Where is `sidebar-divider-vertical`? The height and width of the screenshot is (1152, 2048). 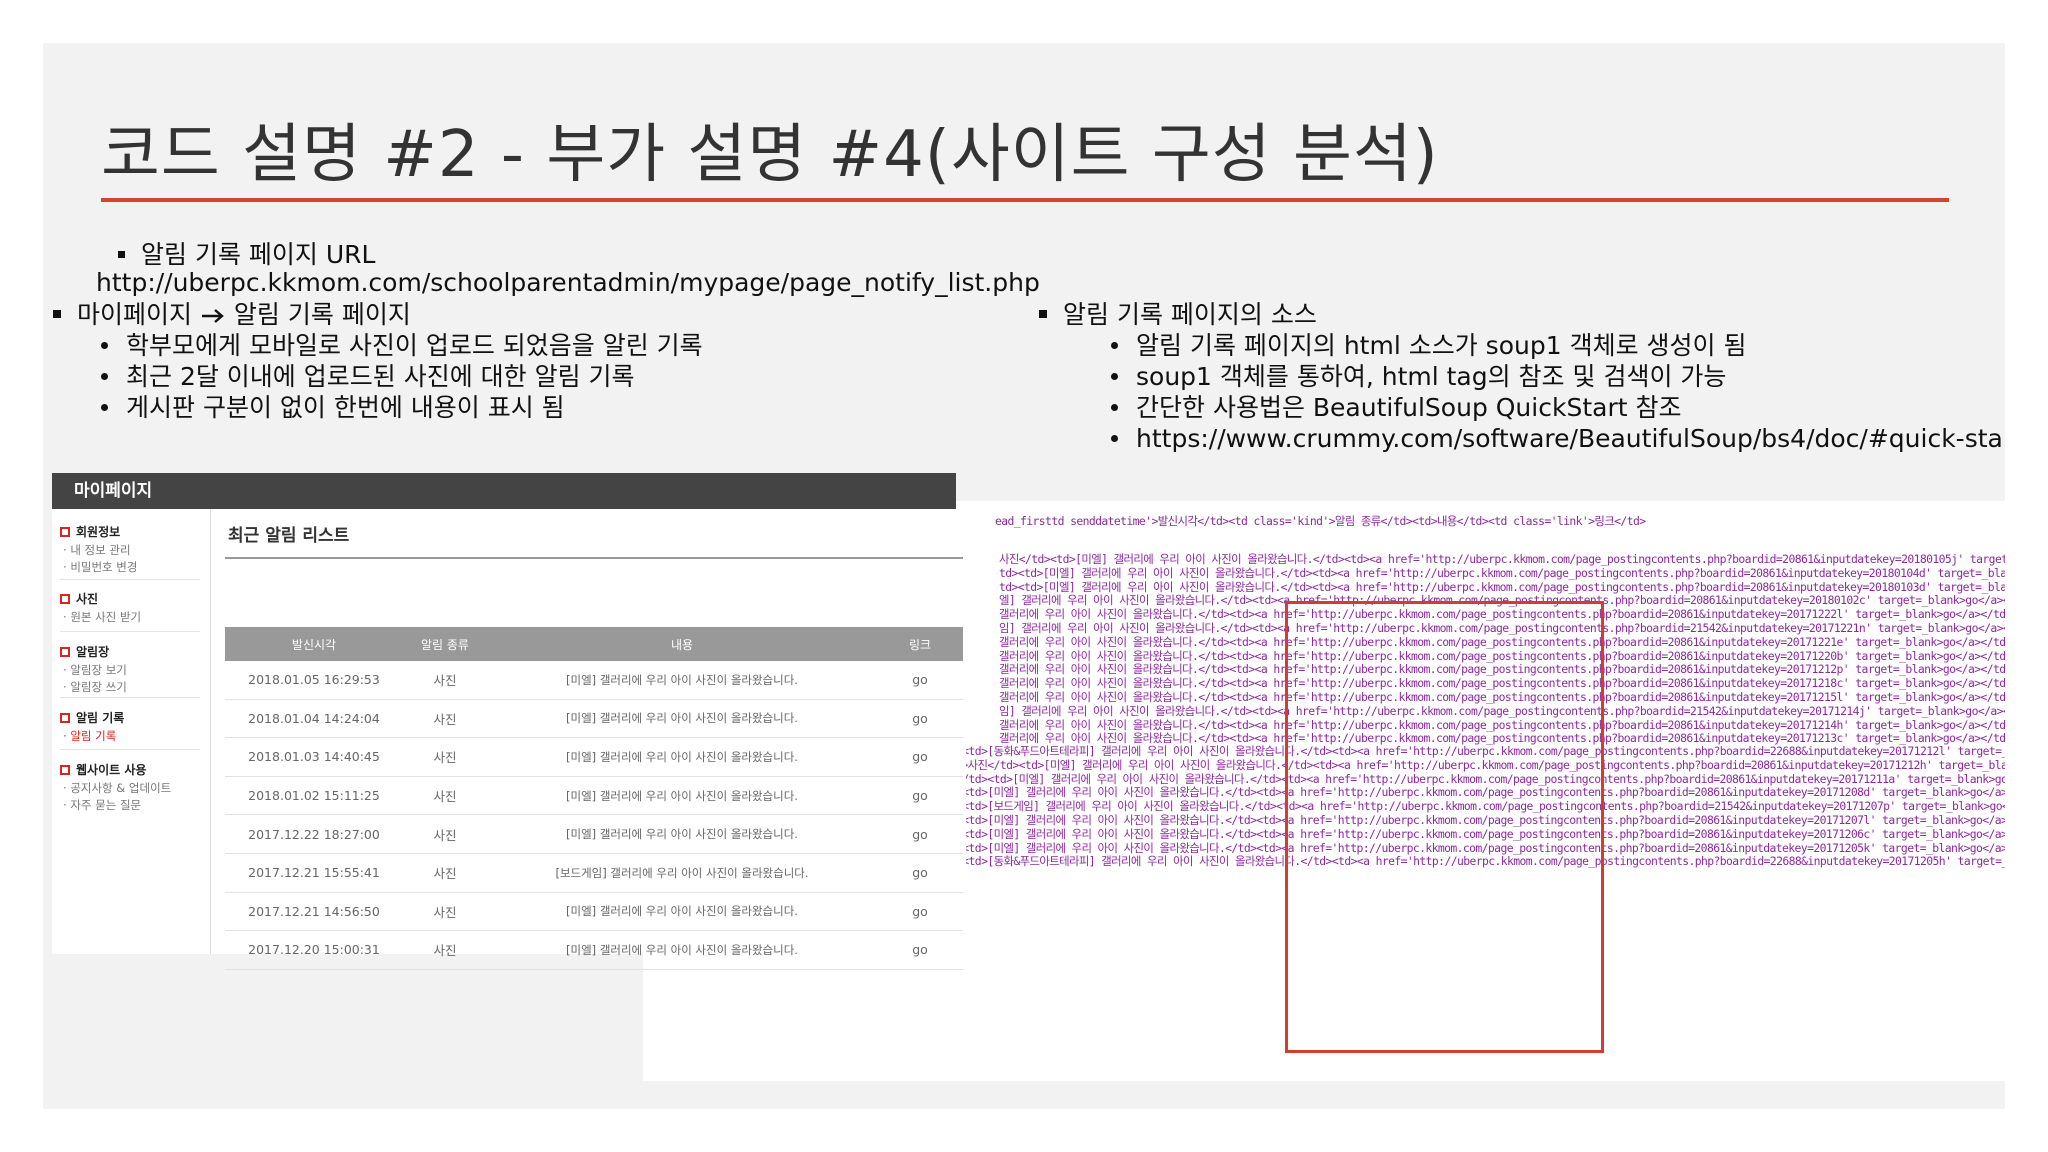
sidebar-divider-vertical is located at coordinates (210, 731).